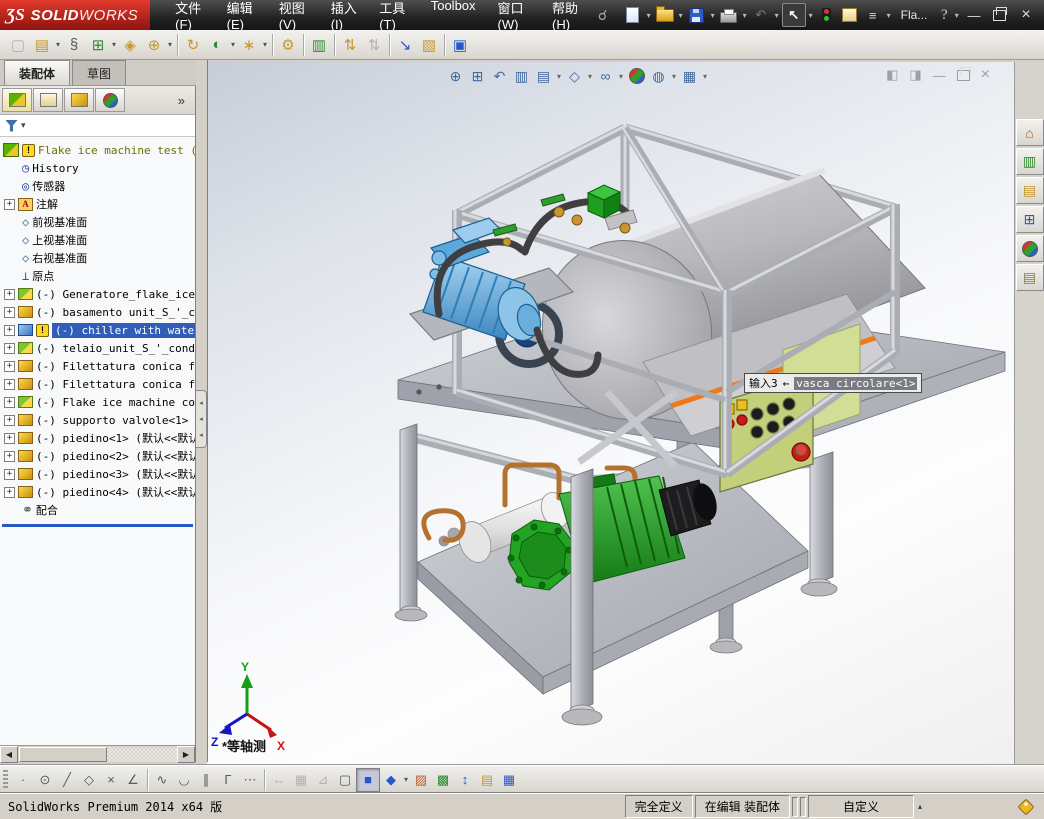  What do you see at coordinates (761, 15) in the screenshot?
I see `undo-button: ↶` at bounding box center [761, 15].